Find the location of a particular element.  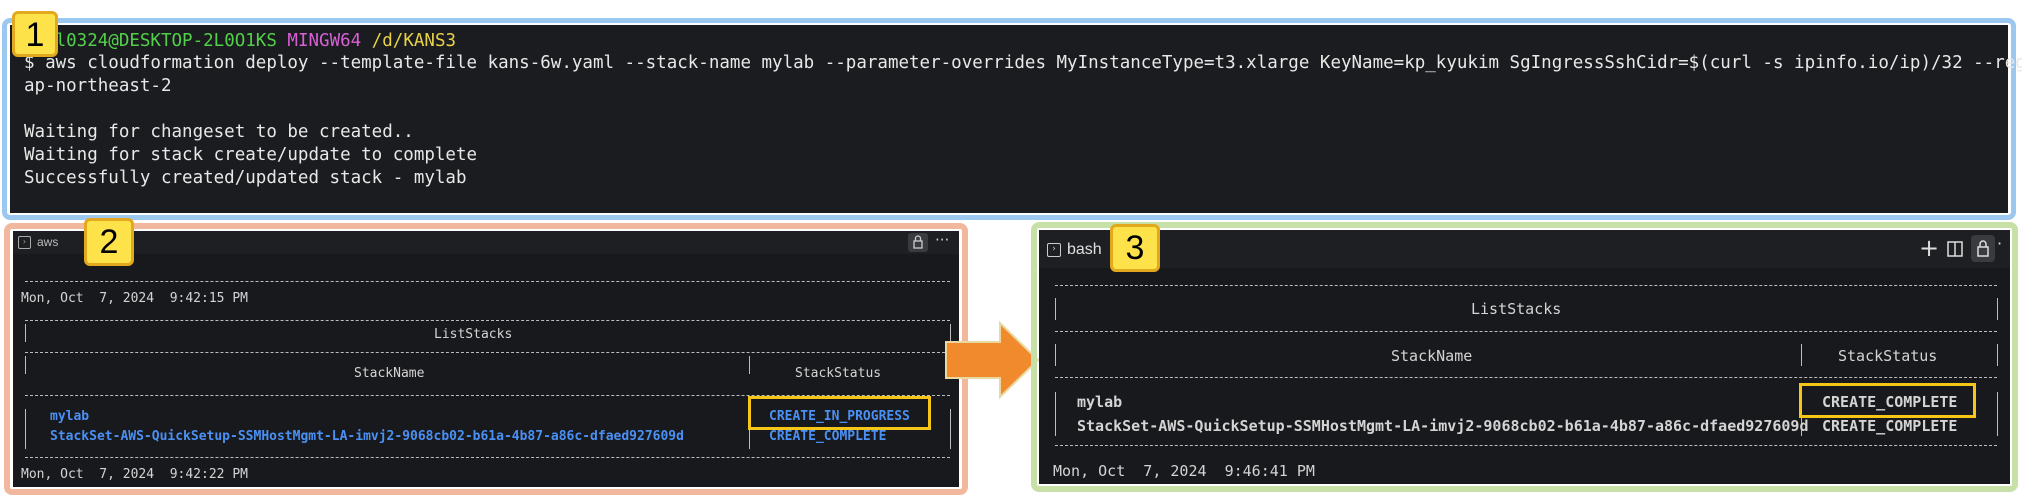

prompt-user: el0324@DESKTOP-2L0O1KS is located at coordinates (161, 41).